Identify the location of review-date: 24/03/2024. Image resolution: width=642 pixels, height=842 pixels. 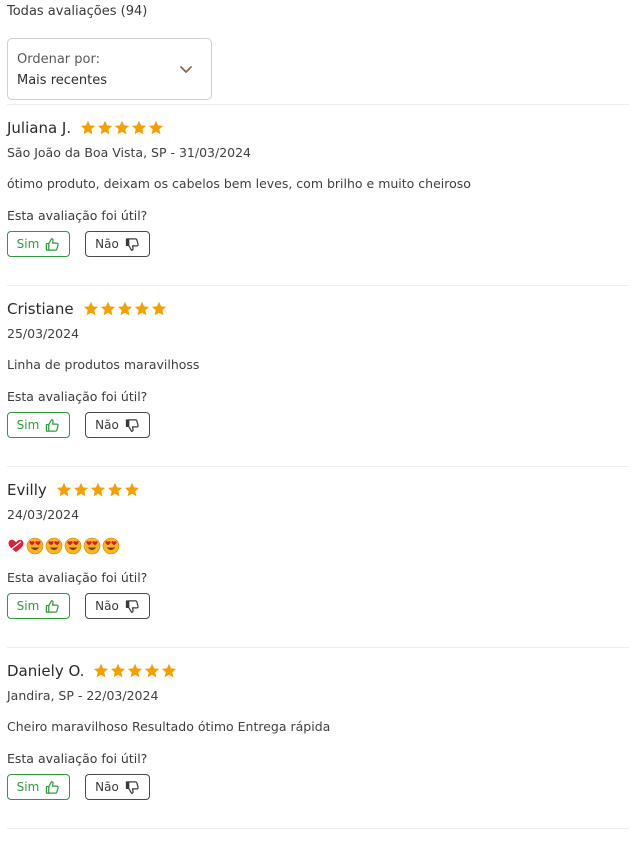
(43, 514).